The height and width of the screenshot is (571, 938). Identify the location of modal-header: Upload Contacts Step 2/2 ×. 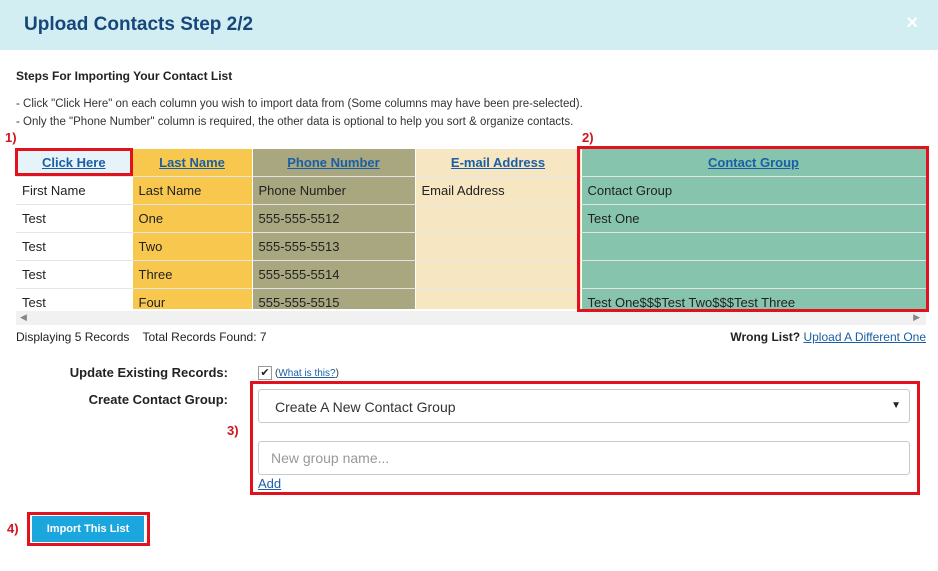
(469, 25).